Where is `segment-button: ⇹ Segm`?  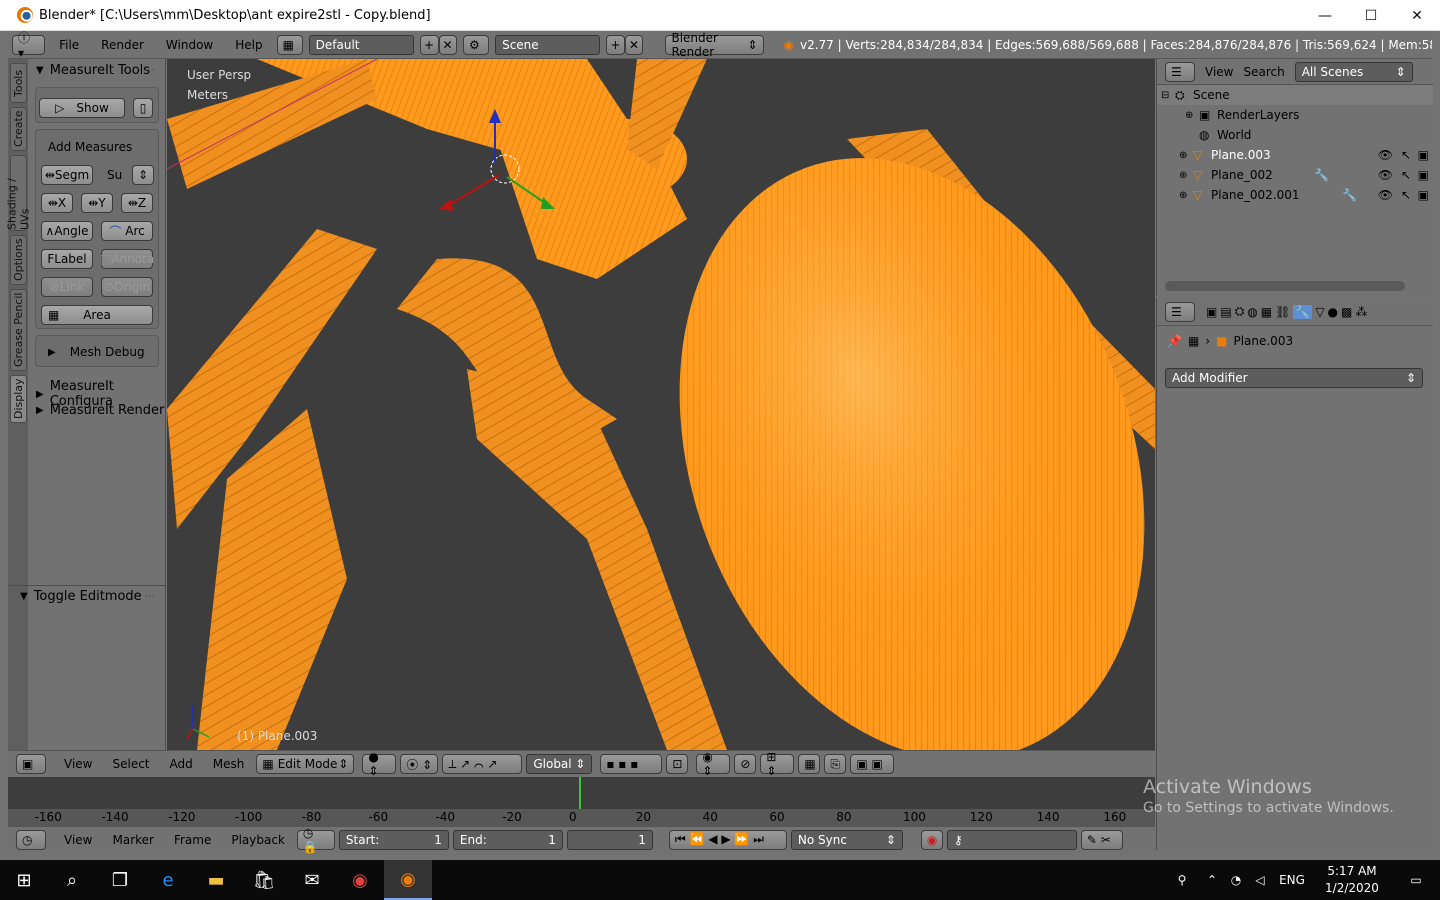
segment-button: ⇹ Segm is located at coordinates (67, 175).